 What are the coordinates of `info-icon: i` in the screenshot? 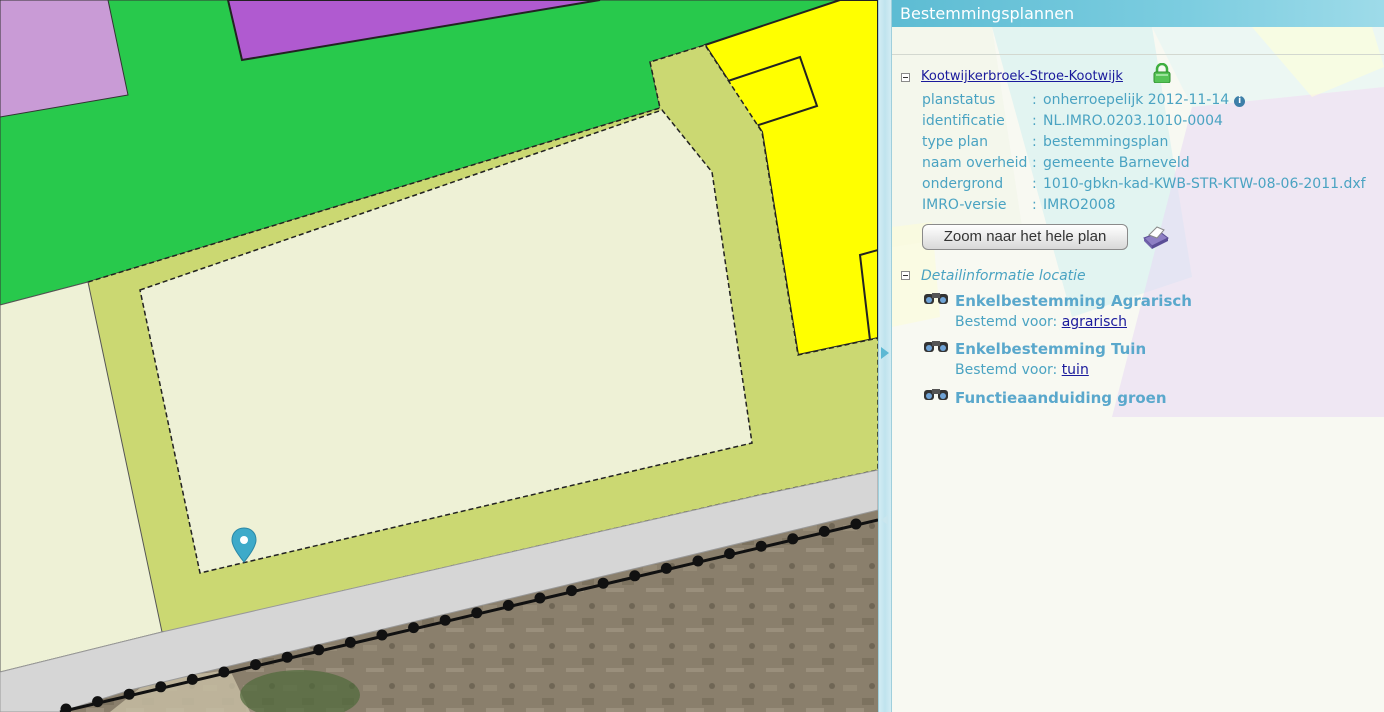 It's located at (1240, 101).